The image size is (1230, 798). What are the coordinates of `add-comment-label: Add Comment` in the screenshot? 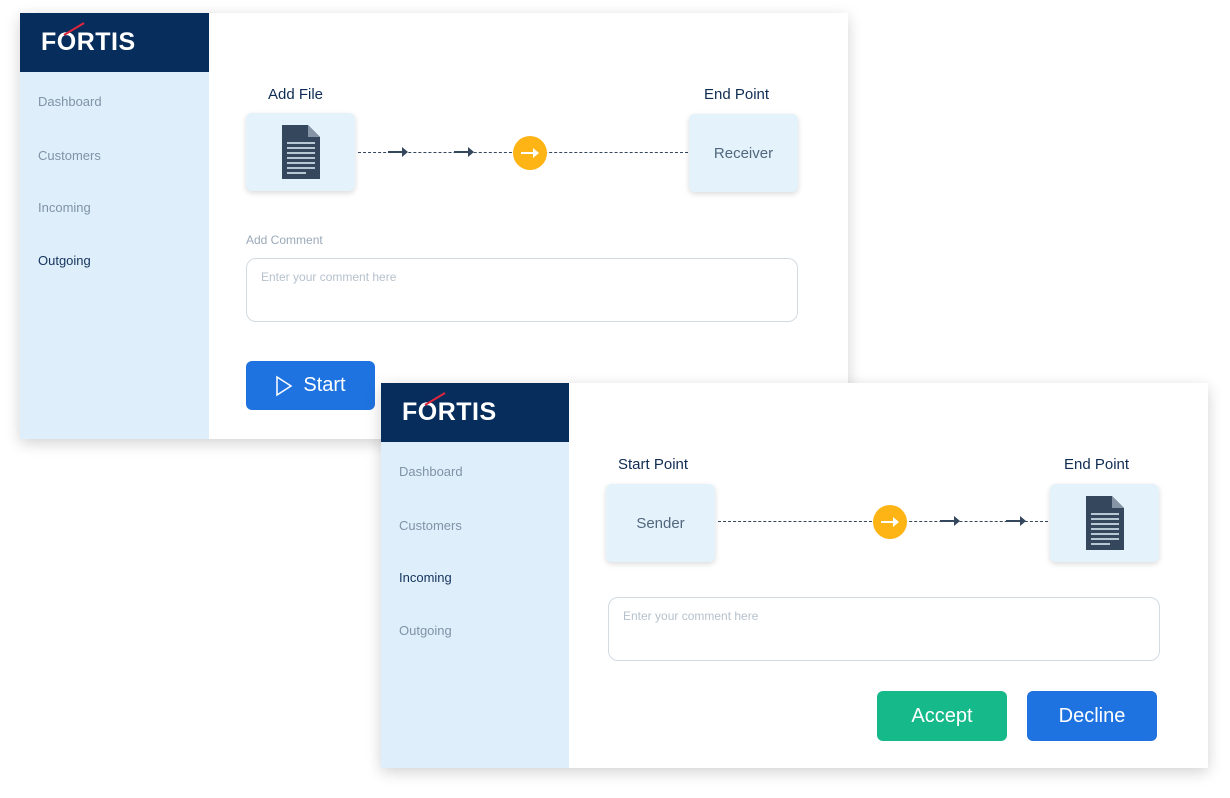 It's located at (284, 240).